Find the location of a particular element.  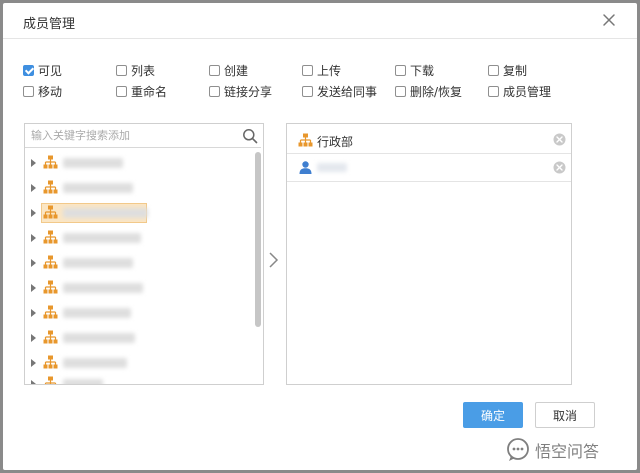

perm-label: 列表 is located at coordinates (143, 71).